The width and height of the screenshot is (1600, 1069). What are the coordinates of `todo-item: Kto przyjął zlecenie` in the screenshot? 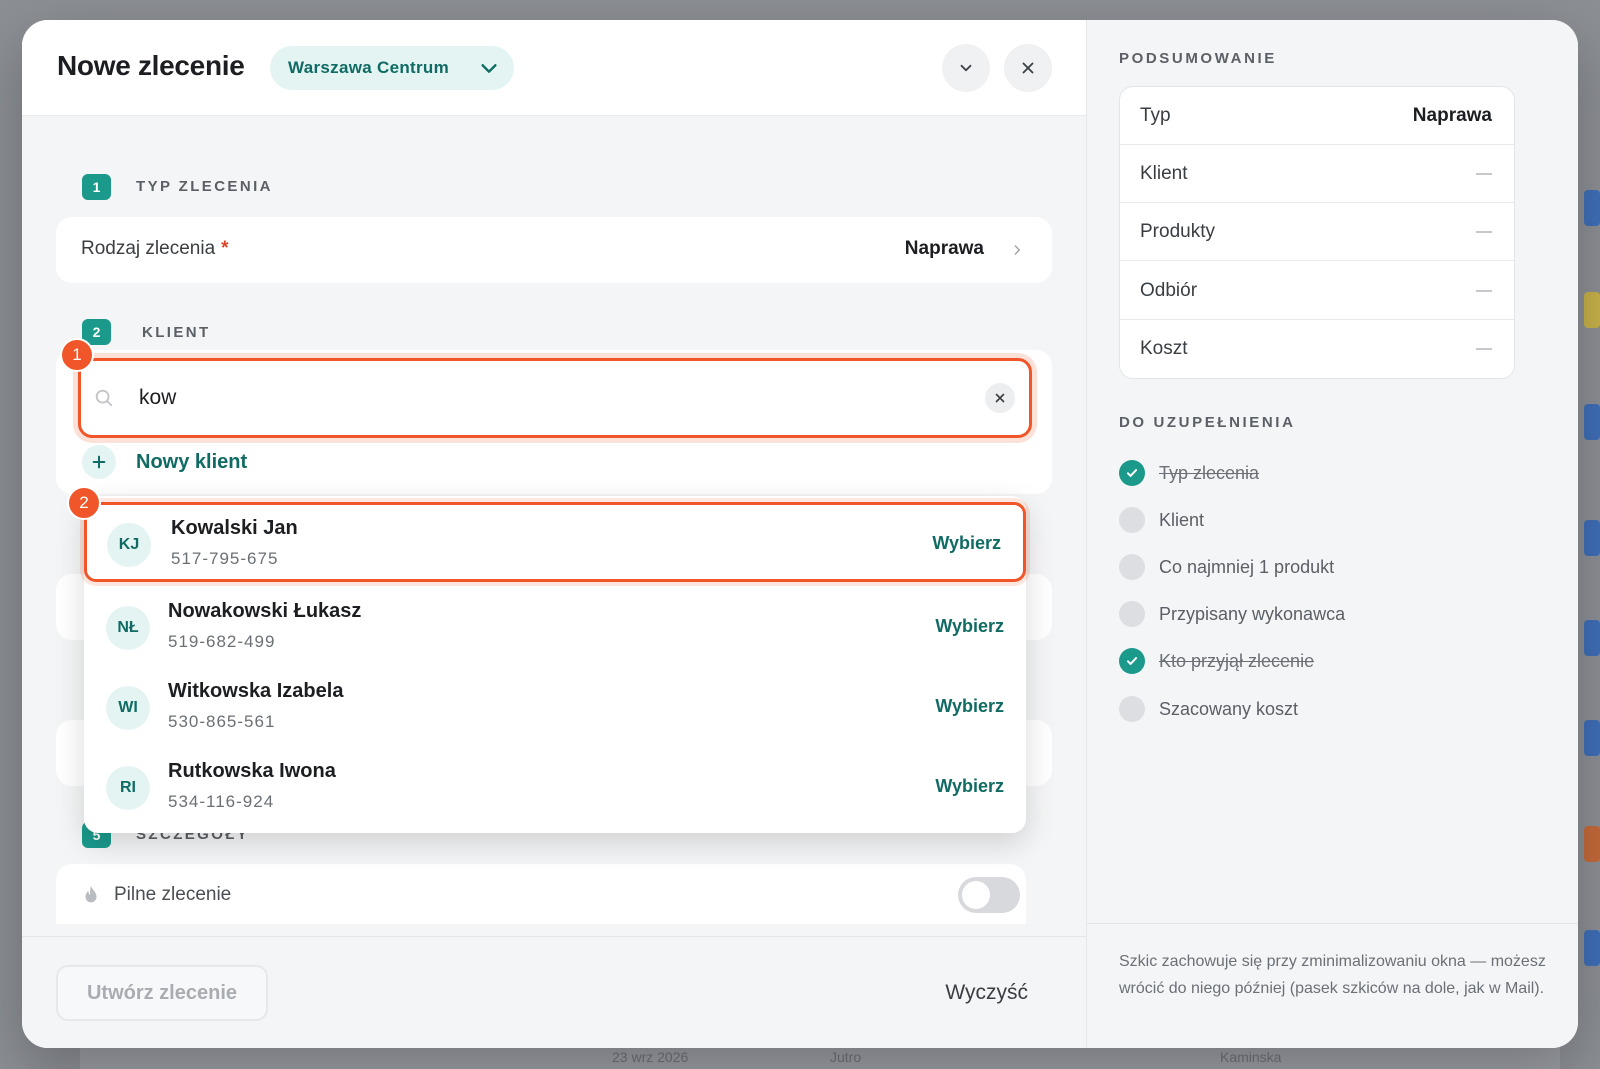 It's located at (1216, 661).